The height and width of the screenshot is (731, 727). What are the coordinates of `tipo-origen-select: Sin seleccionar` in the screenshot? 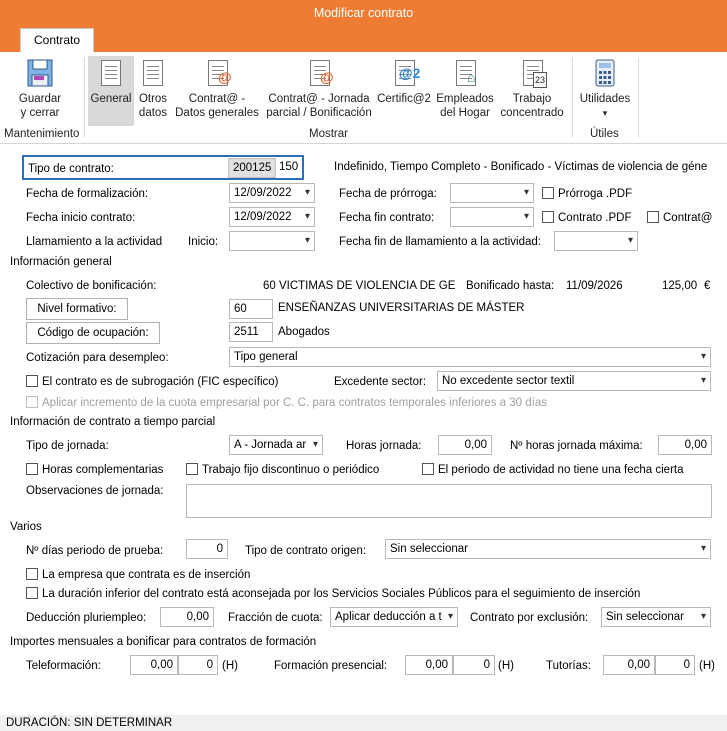 It's located at (548, 549).